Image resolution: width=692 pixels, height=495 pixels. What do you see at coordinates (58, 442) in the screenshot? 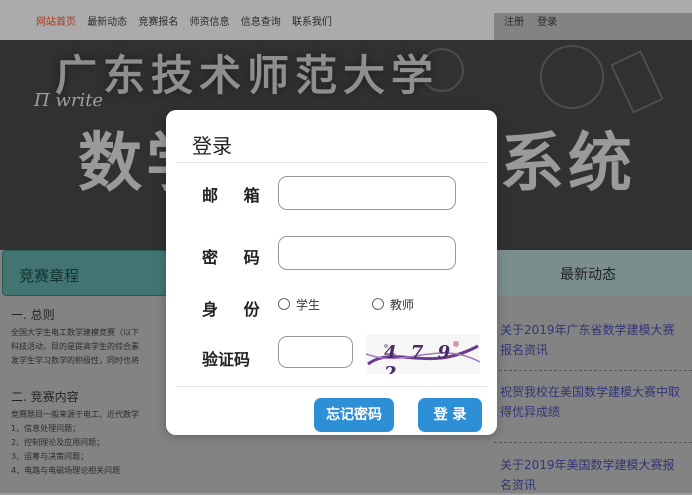
I see `rules-list-item: 2、控制理论及应用问题；` at bounding box center [58, 442].